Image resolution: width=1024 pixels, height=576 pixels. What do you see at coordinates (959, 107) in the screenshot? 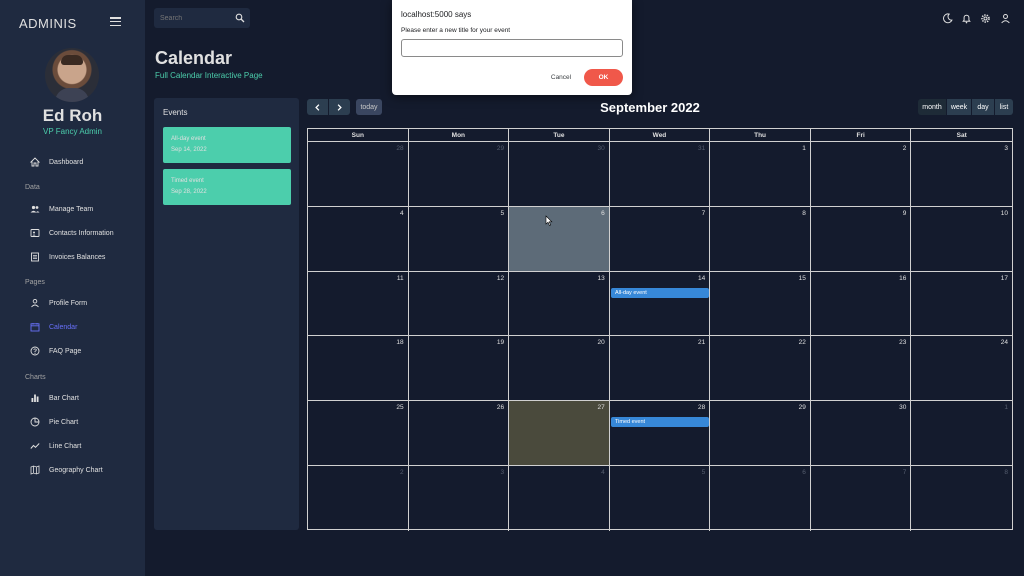
I see `view-week-button: week` at bounding box center [959, 107].